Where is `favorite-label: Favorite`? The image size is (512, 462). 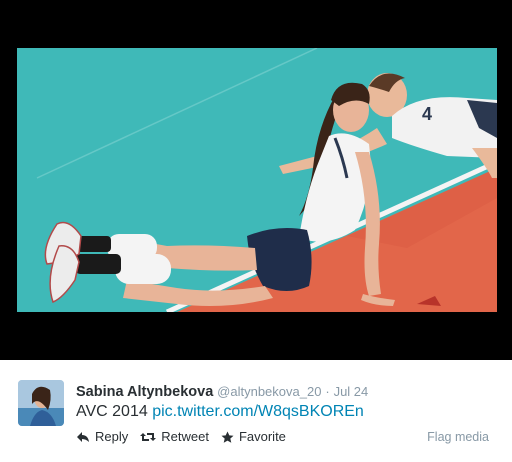 favorite-label: Favorite is located at coordinates (262, 436).